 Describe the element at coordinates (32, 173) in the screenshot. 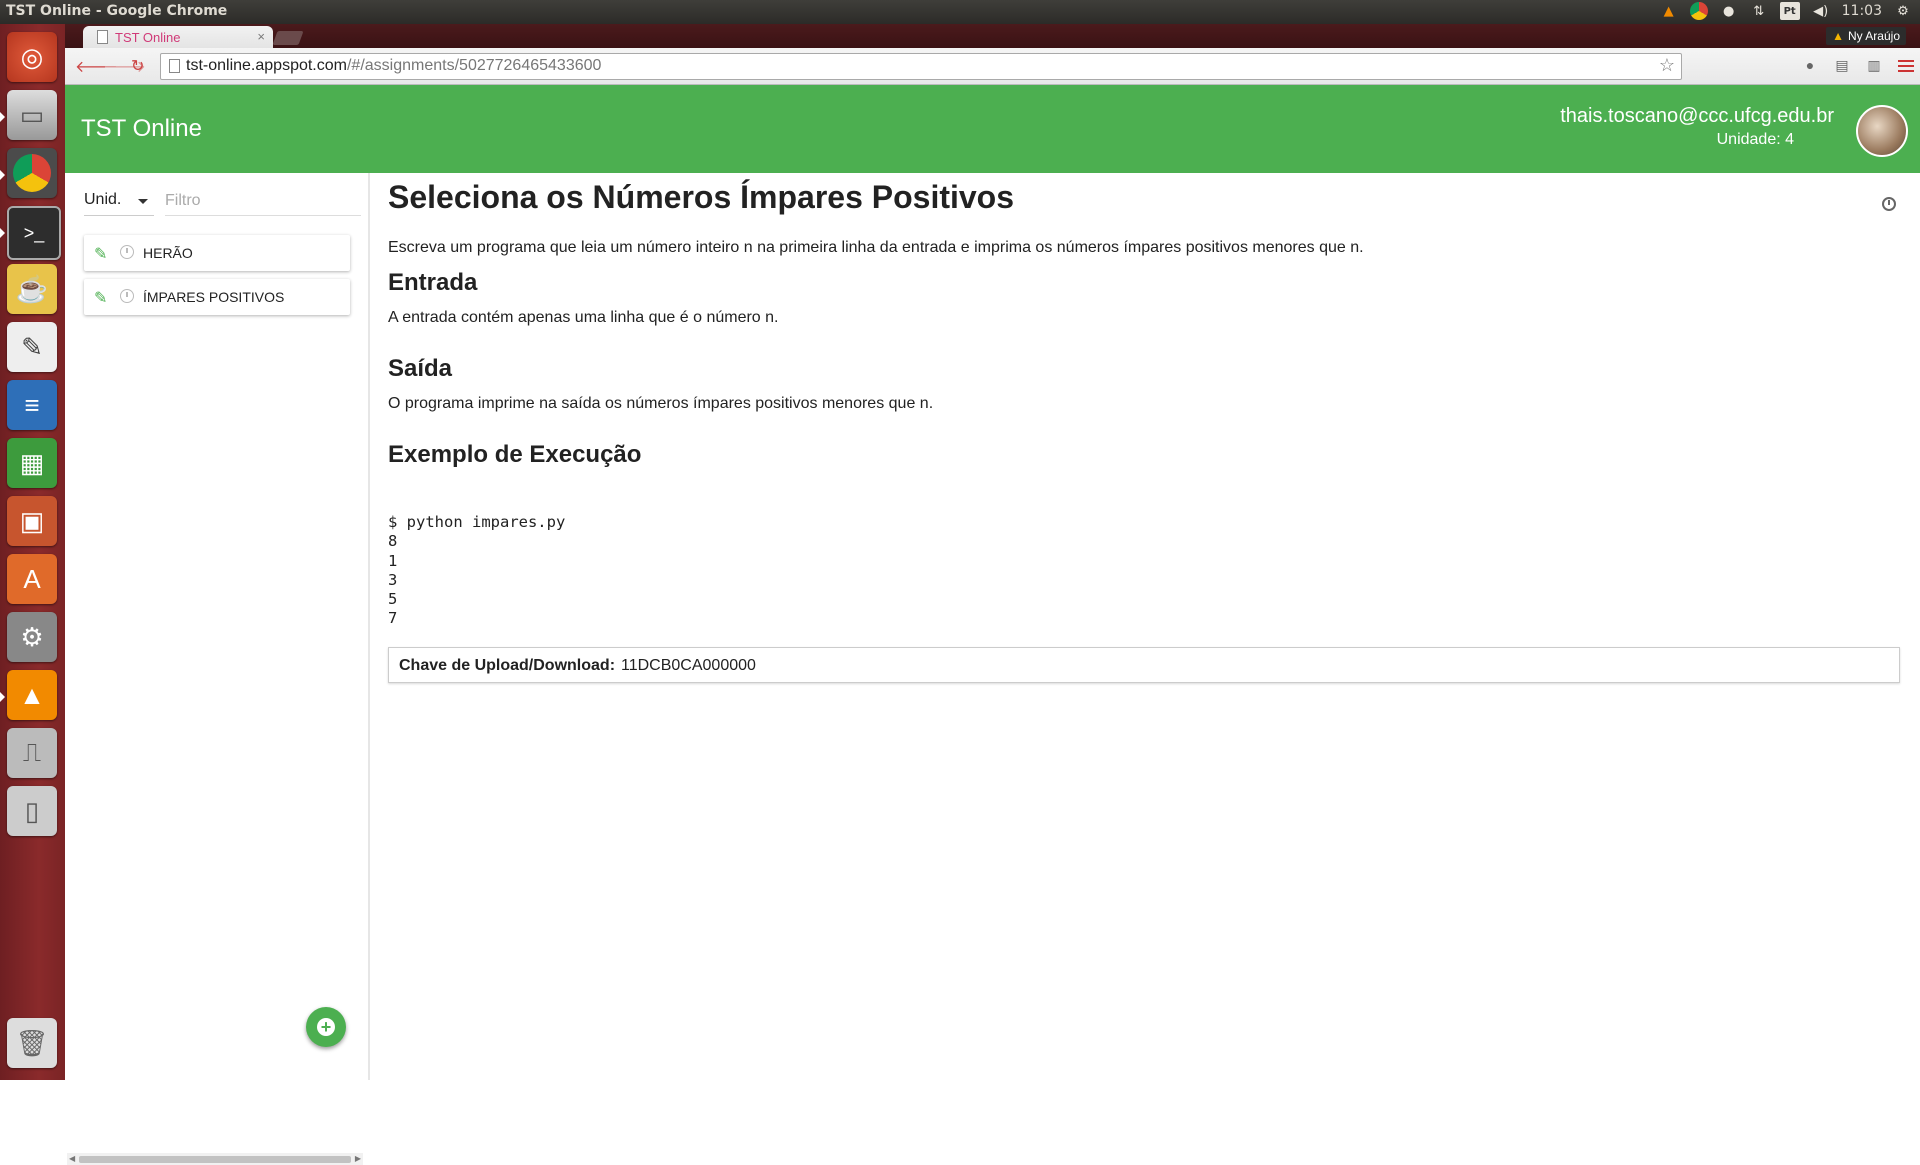

I see `chrome-launcher-icon` at that location.